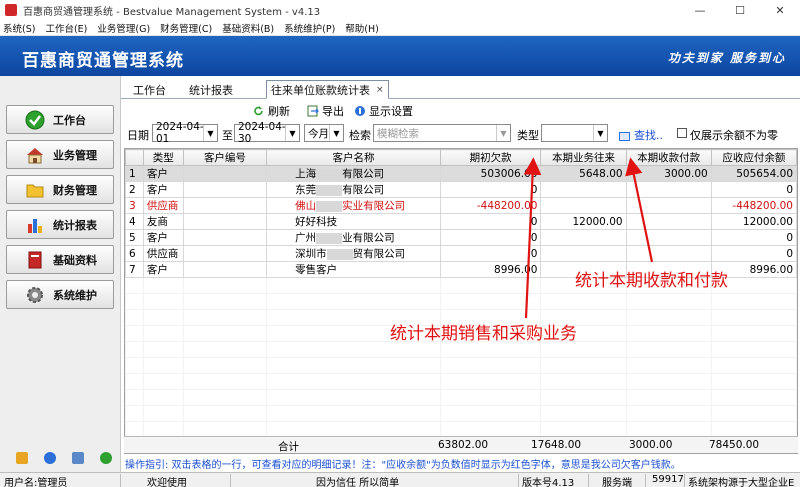 The width and height of the screenshot is (800, 487). I want to click on cell-balance: 505654.00, so click(753, 173).